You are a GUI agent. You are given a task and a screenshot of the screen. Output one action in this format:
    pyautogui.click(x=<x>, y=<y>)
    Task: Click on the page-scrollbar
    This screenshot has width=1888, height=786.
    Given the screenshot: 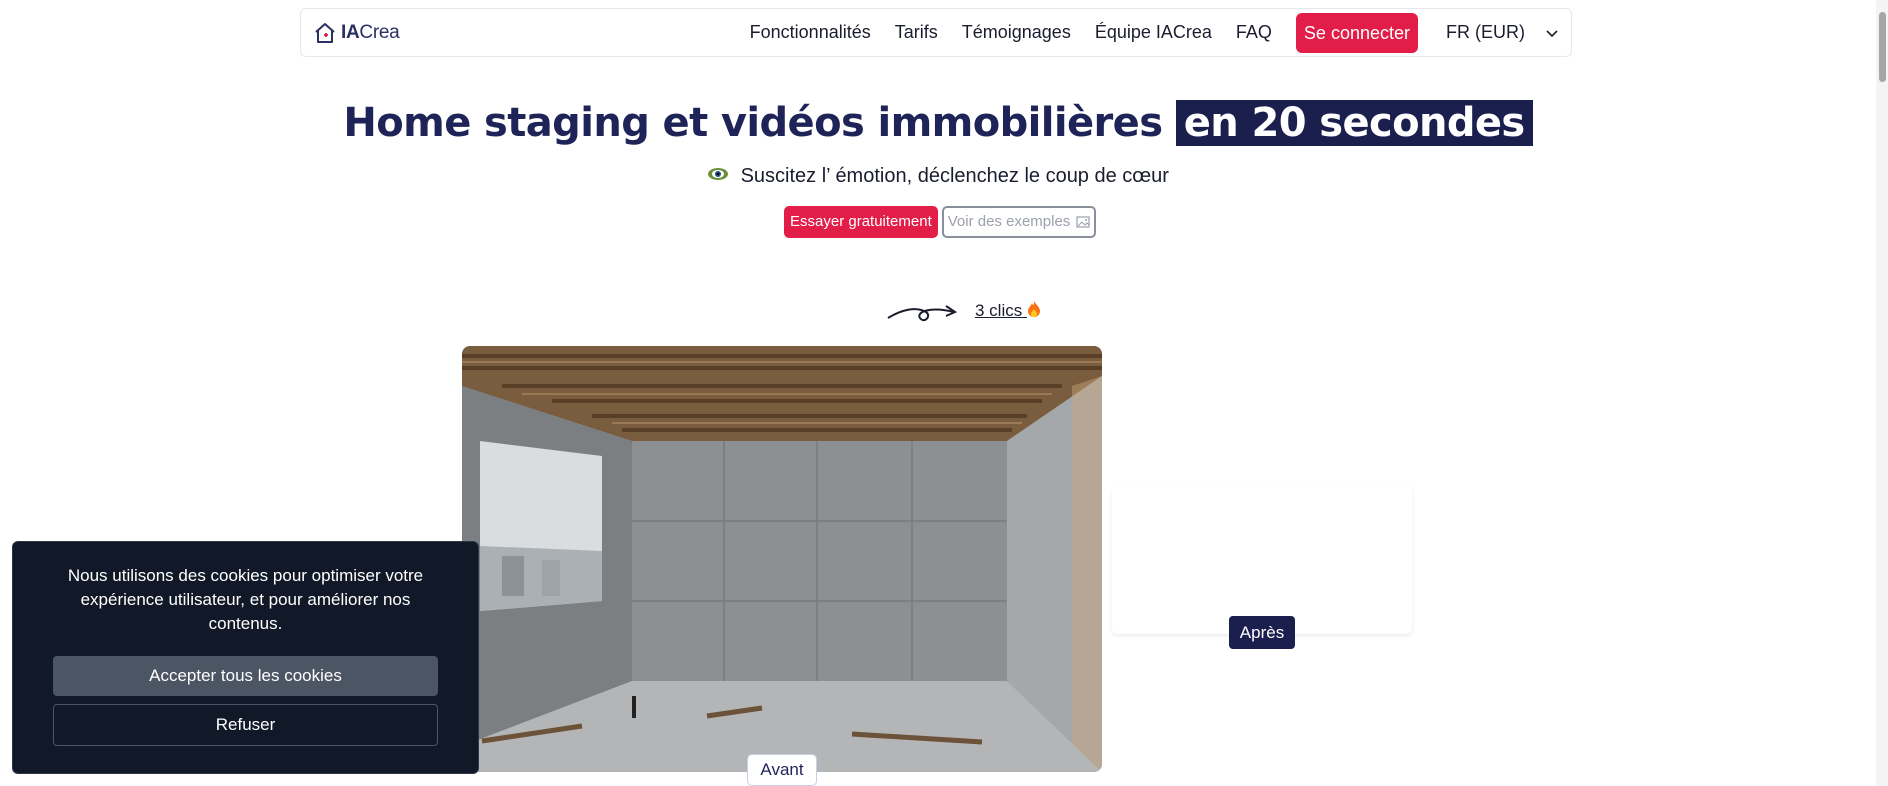 What is the action you would take?
    pyautogui.click(x=1882, y=393)
    